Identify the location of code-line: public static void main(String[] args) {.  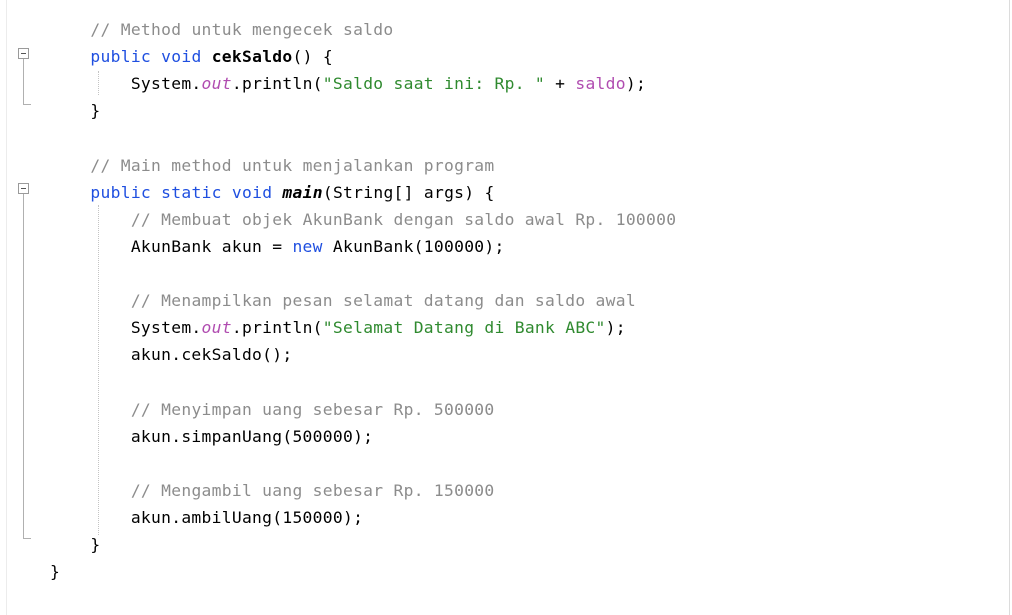
(363, 192).